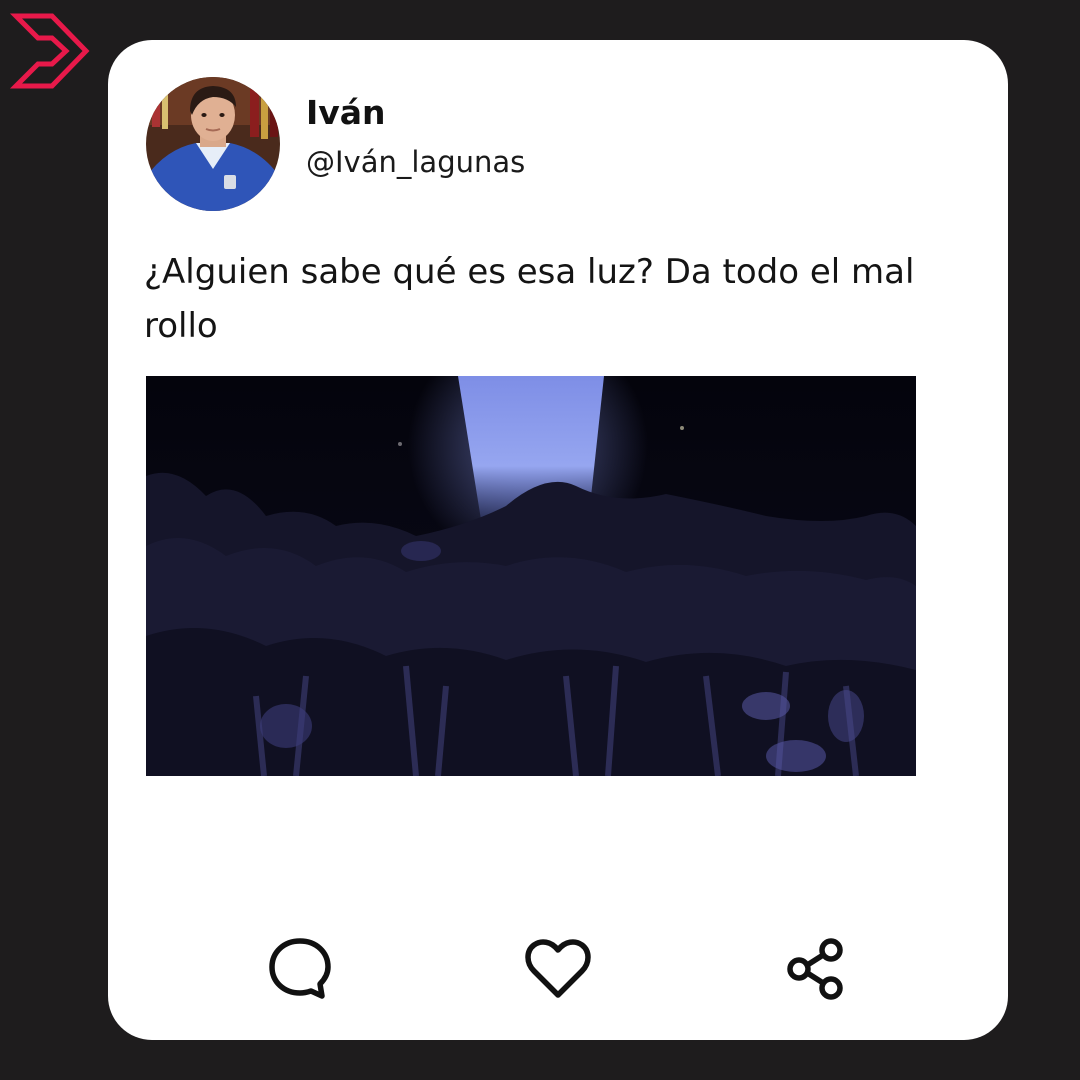 The height and width of the screenshot is (1080, 1080). Describe the element at coordinates (415, 162) in the screenshot. I see `user-handle: @Iván_lagunas` at that location.